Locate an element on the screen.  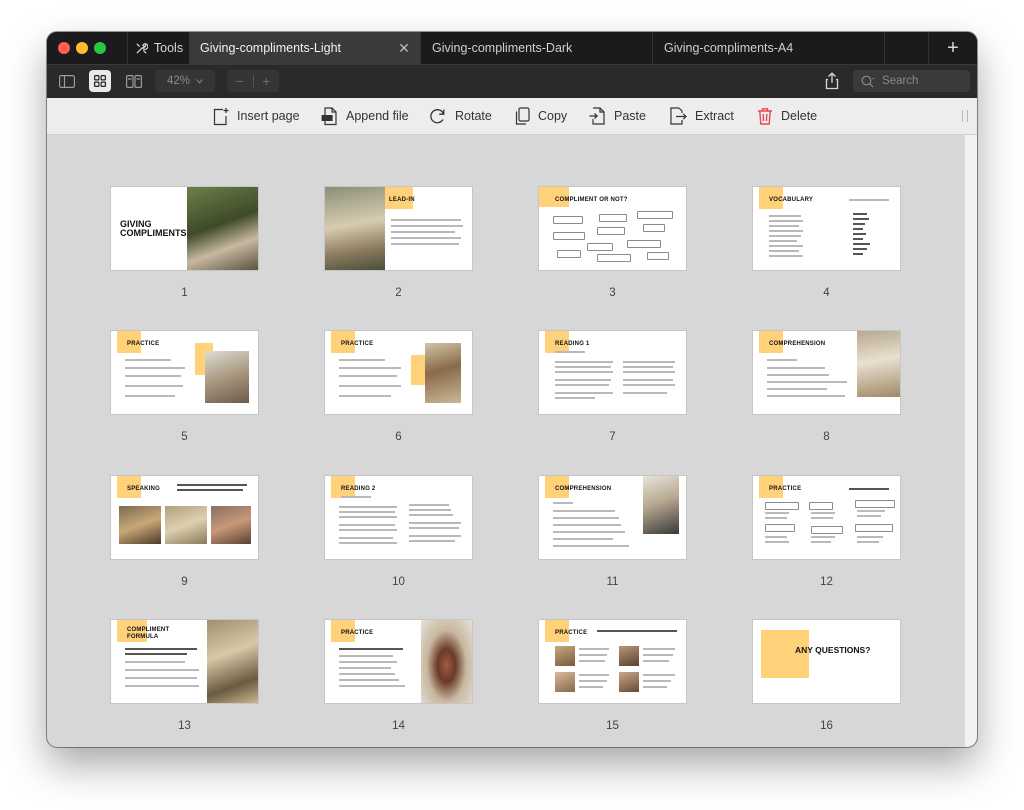
tools-tab: Tools is located at coordinates (159, 48).